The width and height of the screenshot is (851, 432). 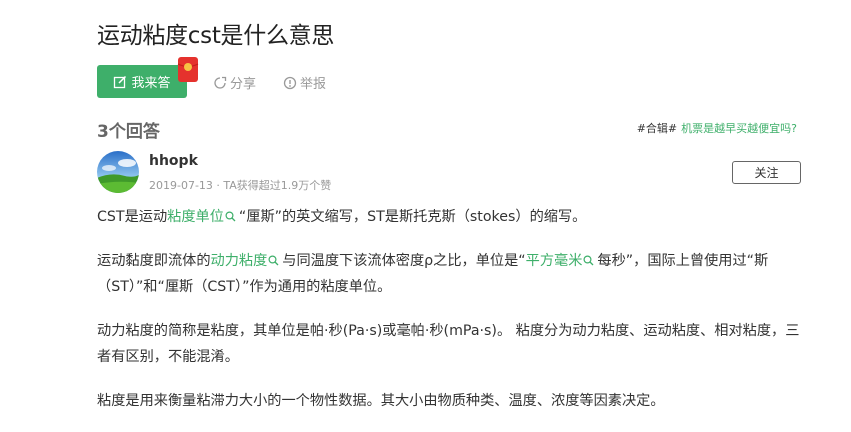 What do you see at coordinates (239, 261) in the screenshot?
I see `keyword-text: 动力粘度` at bounding box center [239, 261].